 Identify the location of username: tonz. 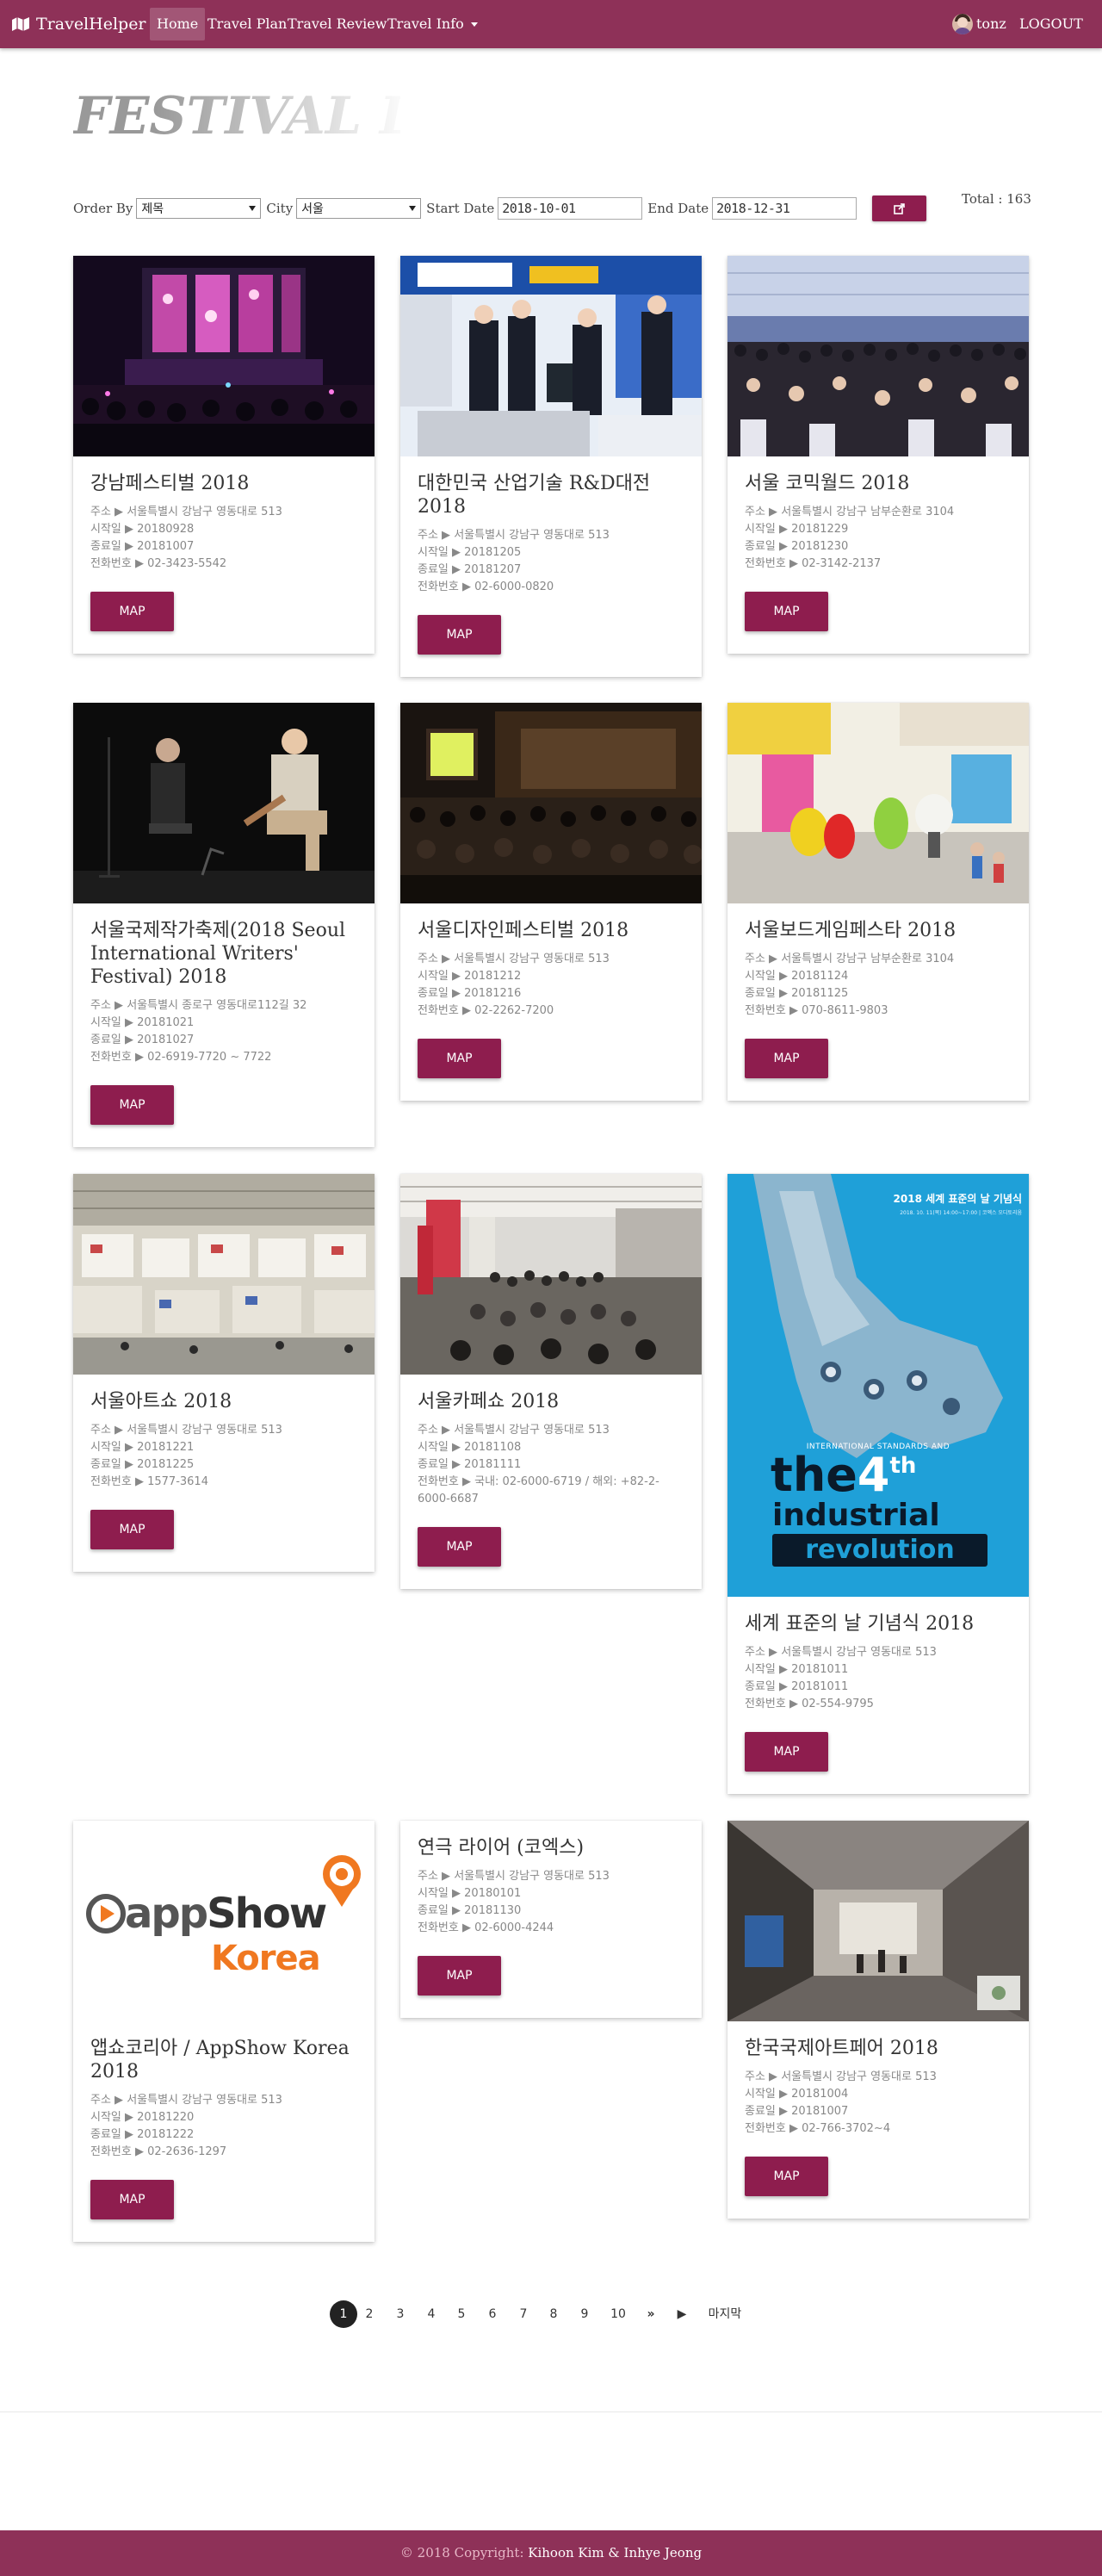
(991, 24).